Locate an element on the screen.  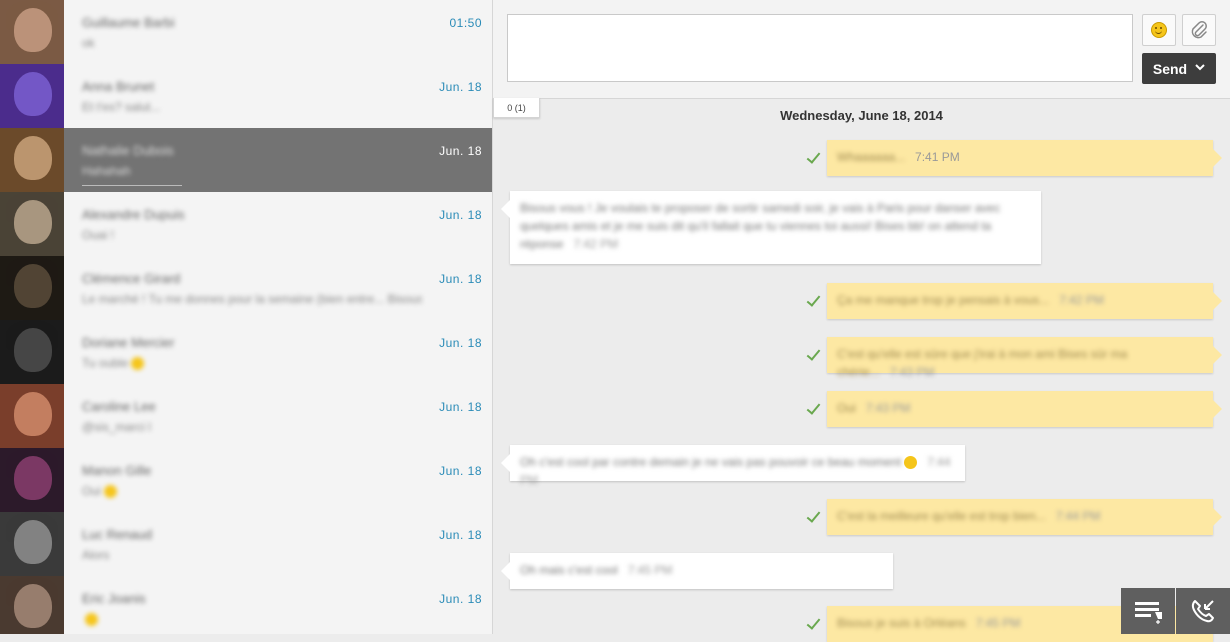
conversation-item: Alexandre Dupuis Ouai ! Jun. 18 is located at coordinates (246, 224).